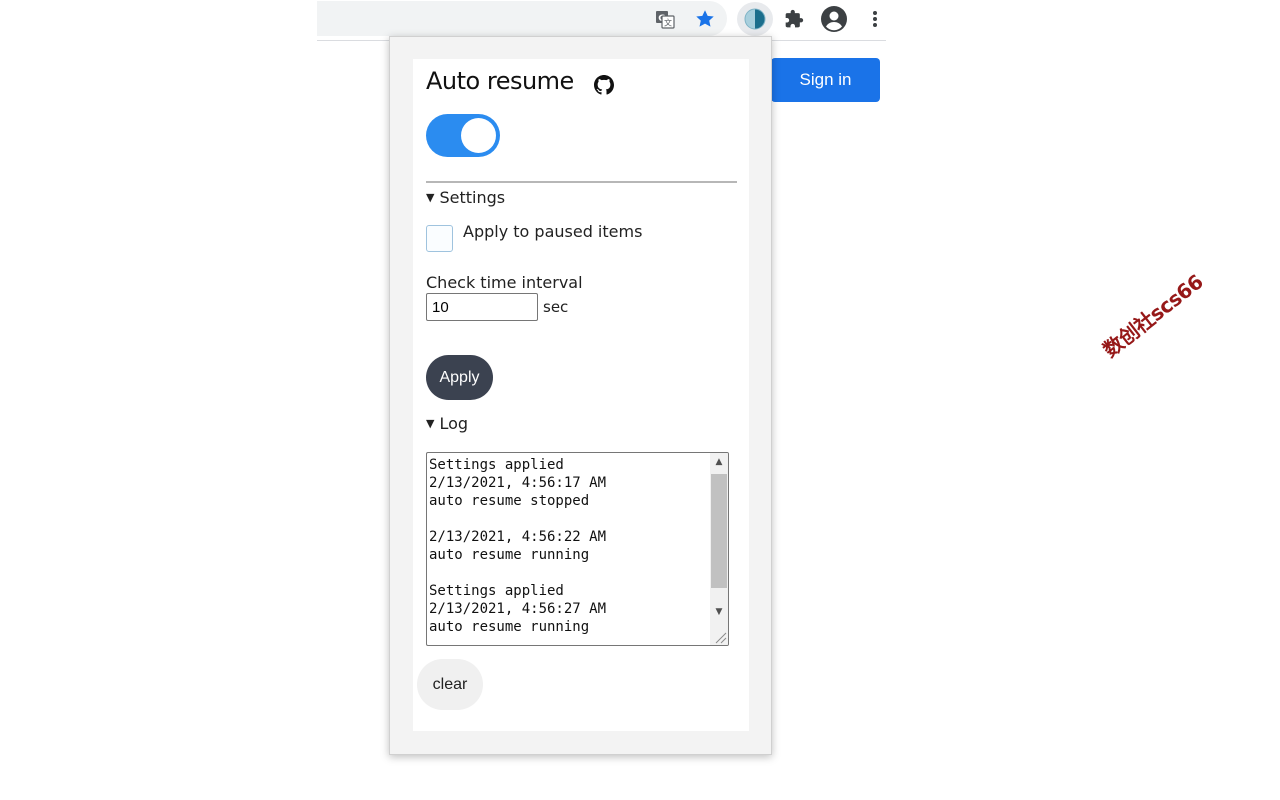 The width and height of the screenshot is (1280, 800). Describe the element at coordinates (720, 637) in the screenshot. I see `resize-grip-icon` at that location.